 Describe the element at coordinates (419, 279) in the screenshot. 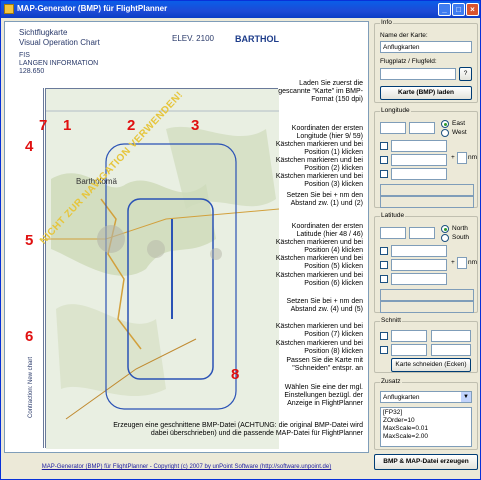

I see `latitude-pos6-input` at that location.